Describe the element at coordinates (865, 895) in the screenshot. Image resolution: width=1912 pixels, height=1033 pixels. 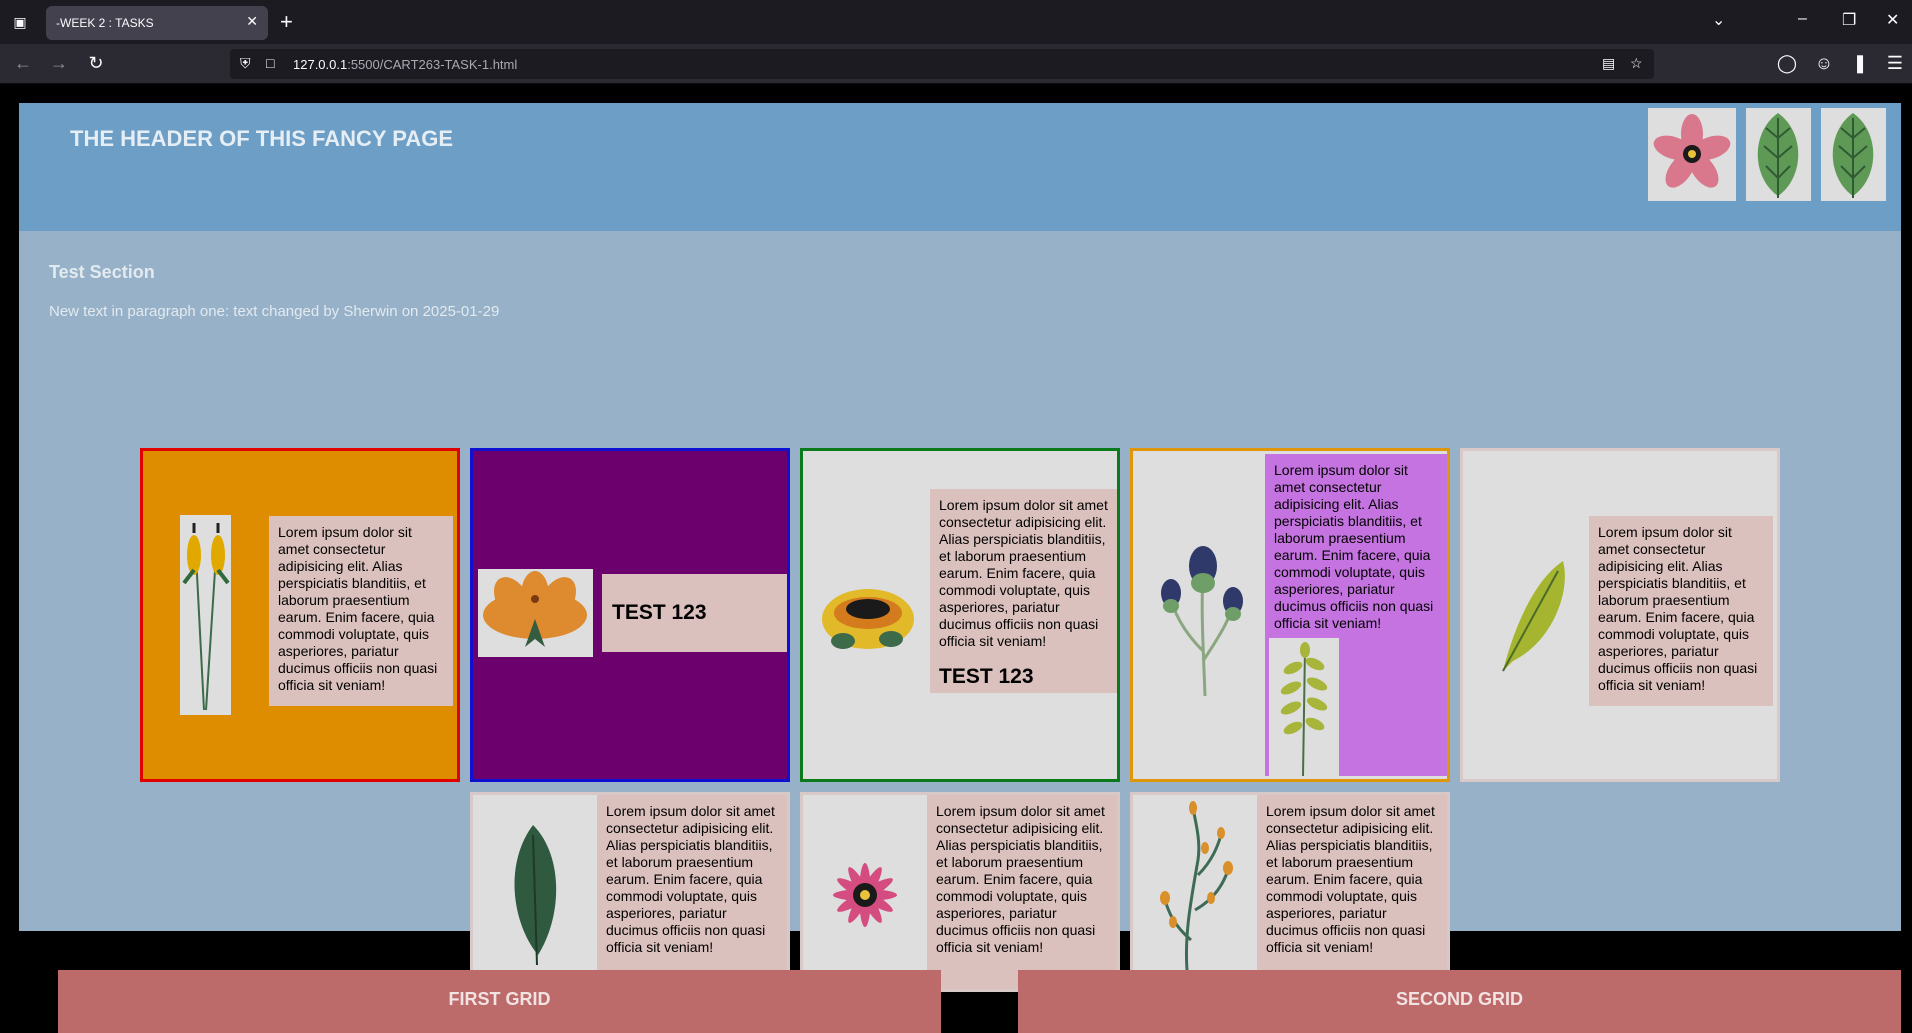
I see `pink-daisy-image` at that location.